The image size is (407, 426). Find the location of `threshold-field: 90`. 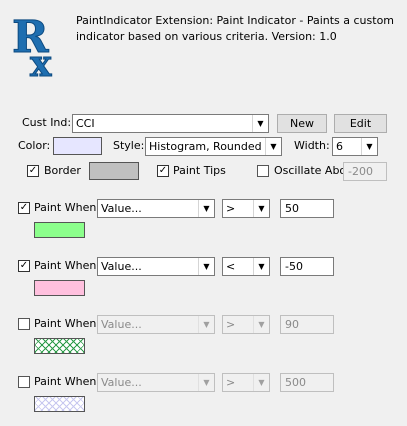

threshold-field: 90 is located at coordinates (307, 324).